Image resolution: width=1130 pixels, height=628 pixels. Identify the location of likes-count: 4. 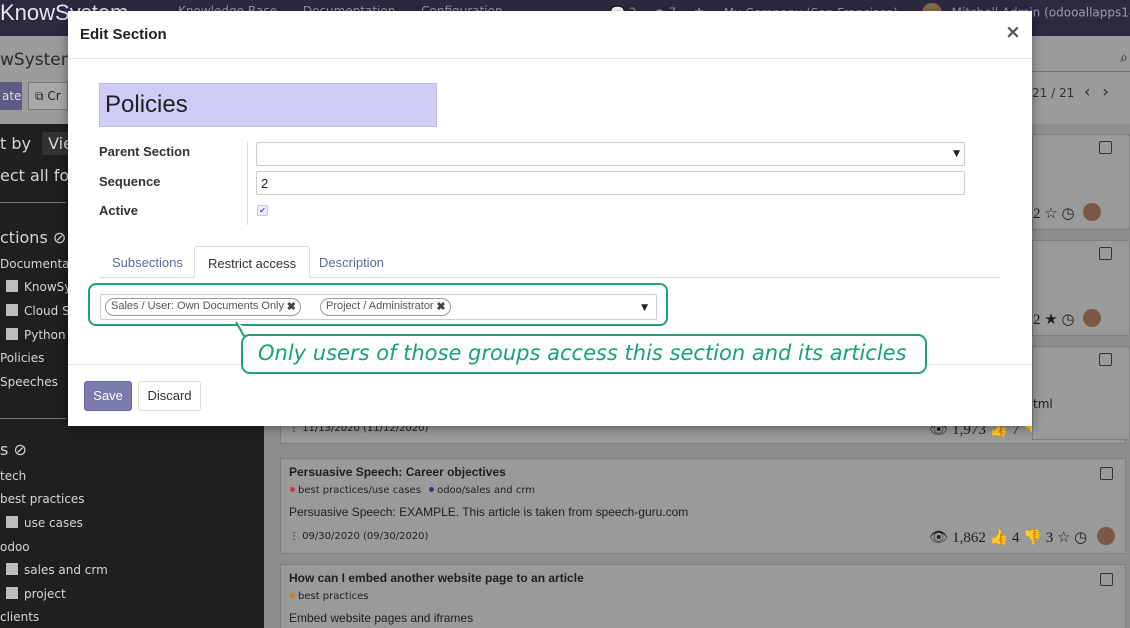
(1016, 538).